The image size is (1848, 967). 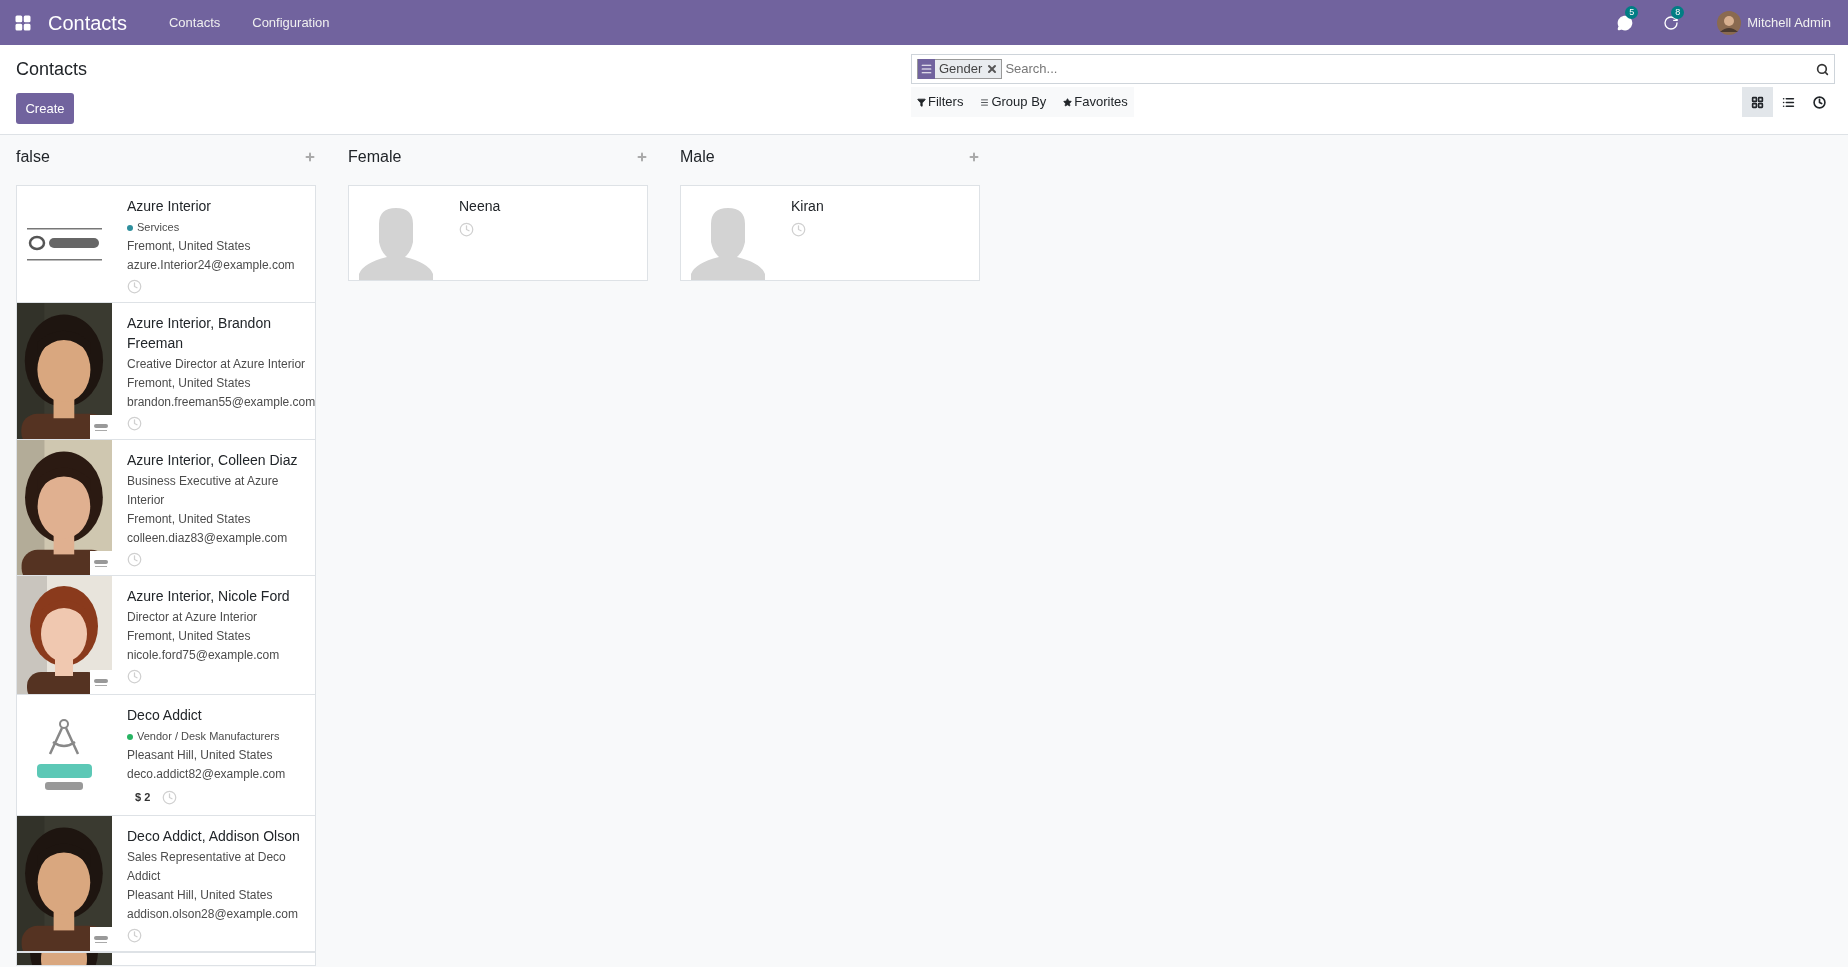 I want to click on contact-detail: nicole.ford75@example.com, so click(x=204, y=655).